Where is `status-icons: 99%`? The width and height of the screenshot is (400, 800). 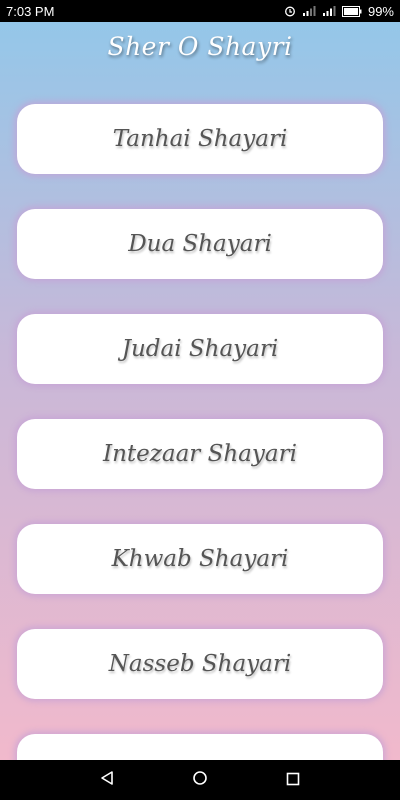
status-icons: 99% is located at coordinates (339, 11).